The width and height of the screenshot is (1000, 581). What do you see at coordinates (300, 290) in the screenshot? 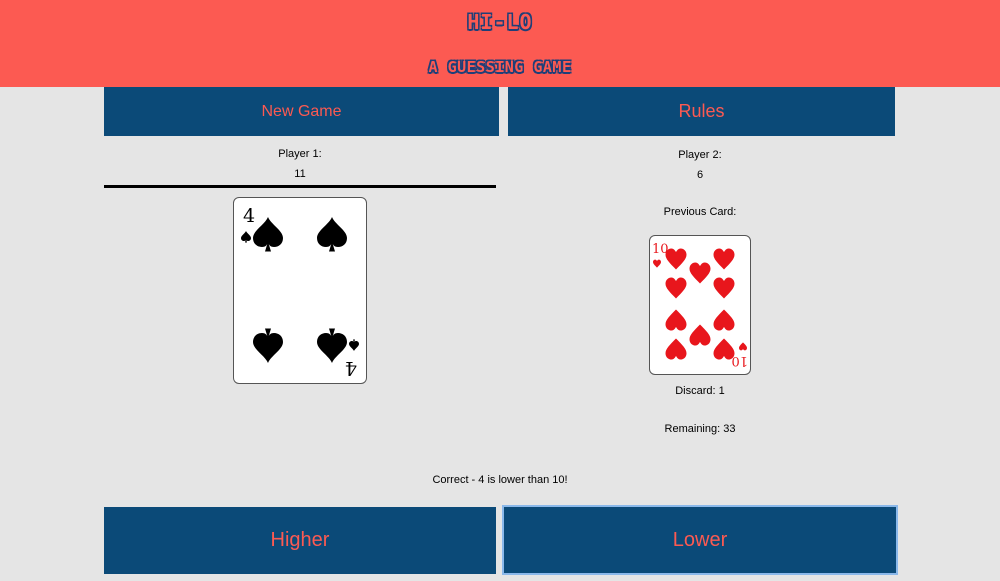
I see `current-card: 4 4` at bounding box center [300, 290].